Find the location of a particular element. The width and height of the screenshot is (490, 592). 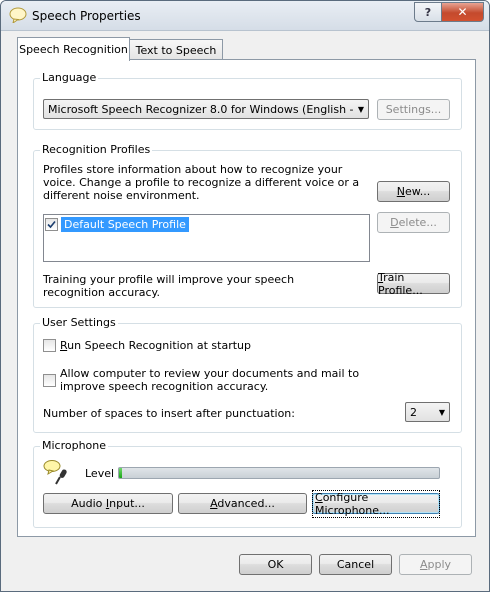

title-bar: Speech Properties ? ✕ is located at coordinates (245, 16).